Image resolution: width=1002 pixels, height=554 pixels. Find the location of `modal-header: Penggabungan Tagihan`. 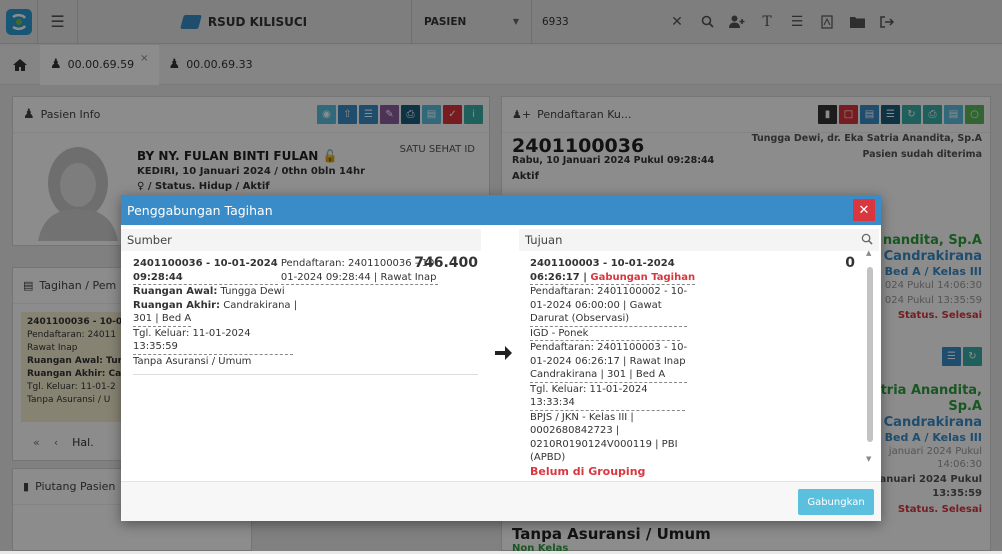

modal-header: Penggabungan Tagihan is located at coordinates (501, 210).